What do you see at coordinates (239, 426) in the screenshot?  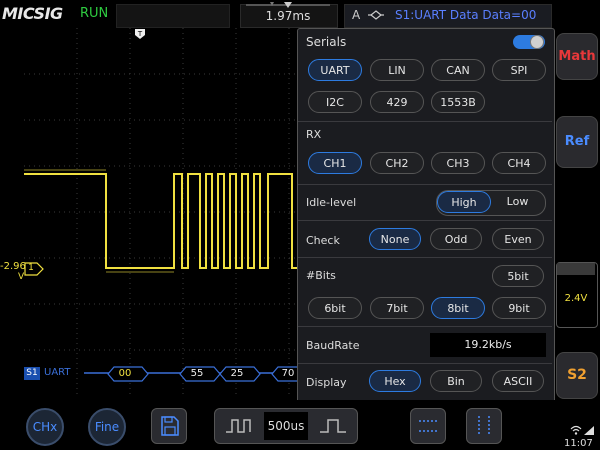 I see `timebase-decrease-icon` at bounding box center [239, 426].